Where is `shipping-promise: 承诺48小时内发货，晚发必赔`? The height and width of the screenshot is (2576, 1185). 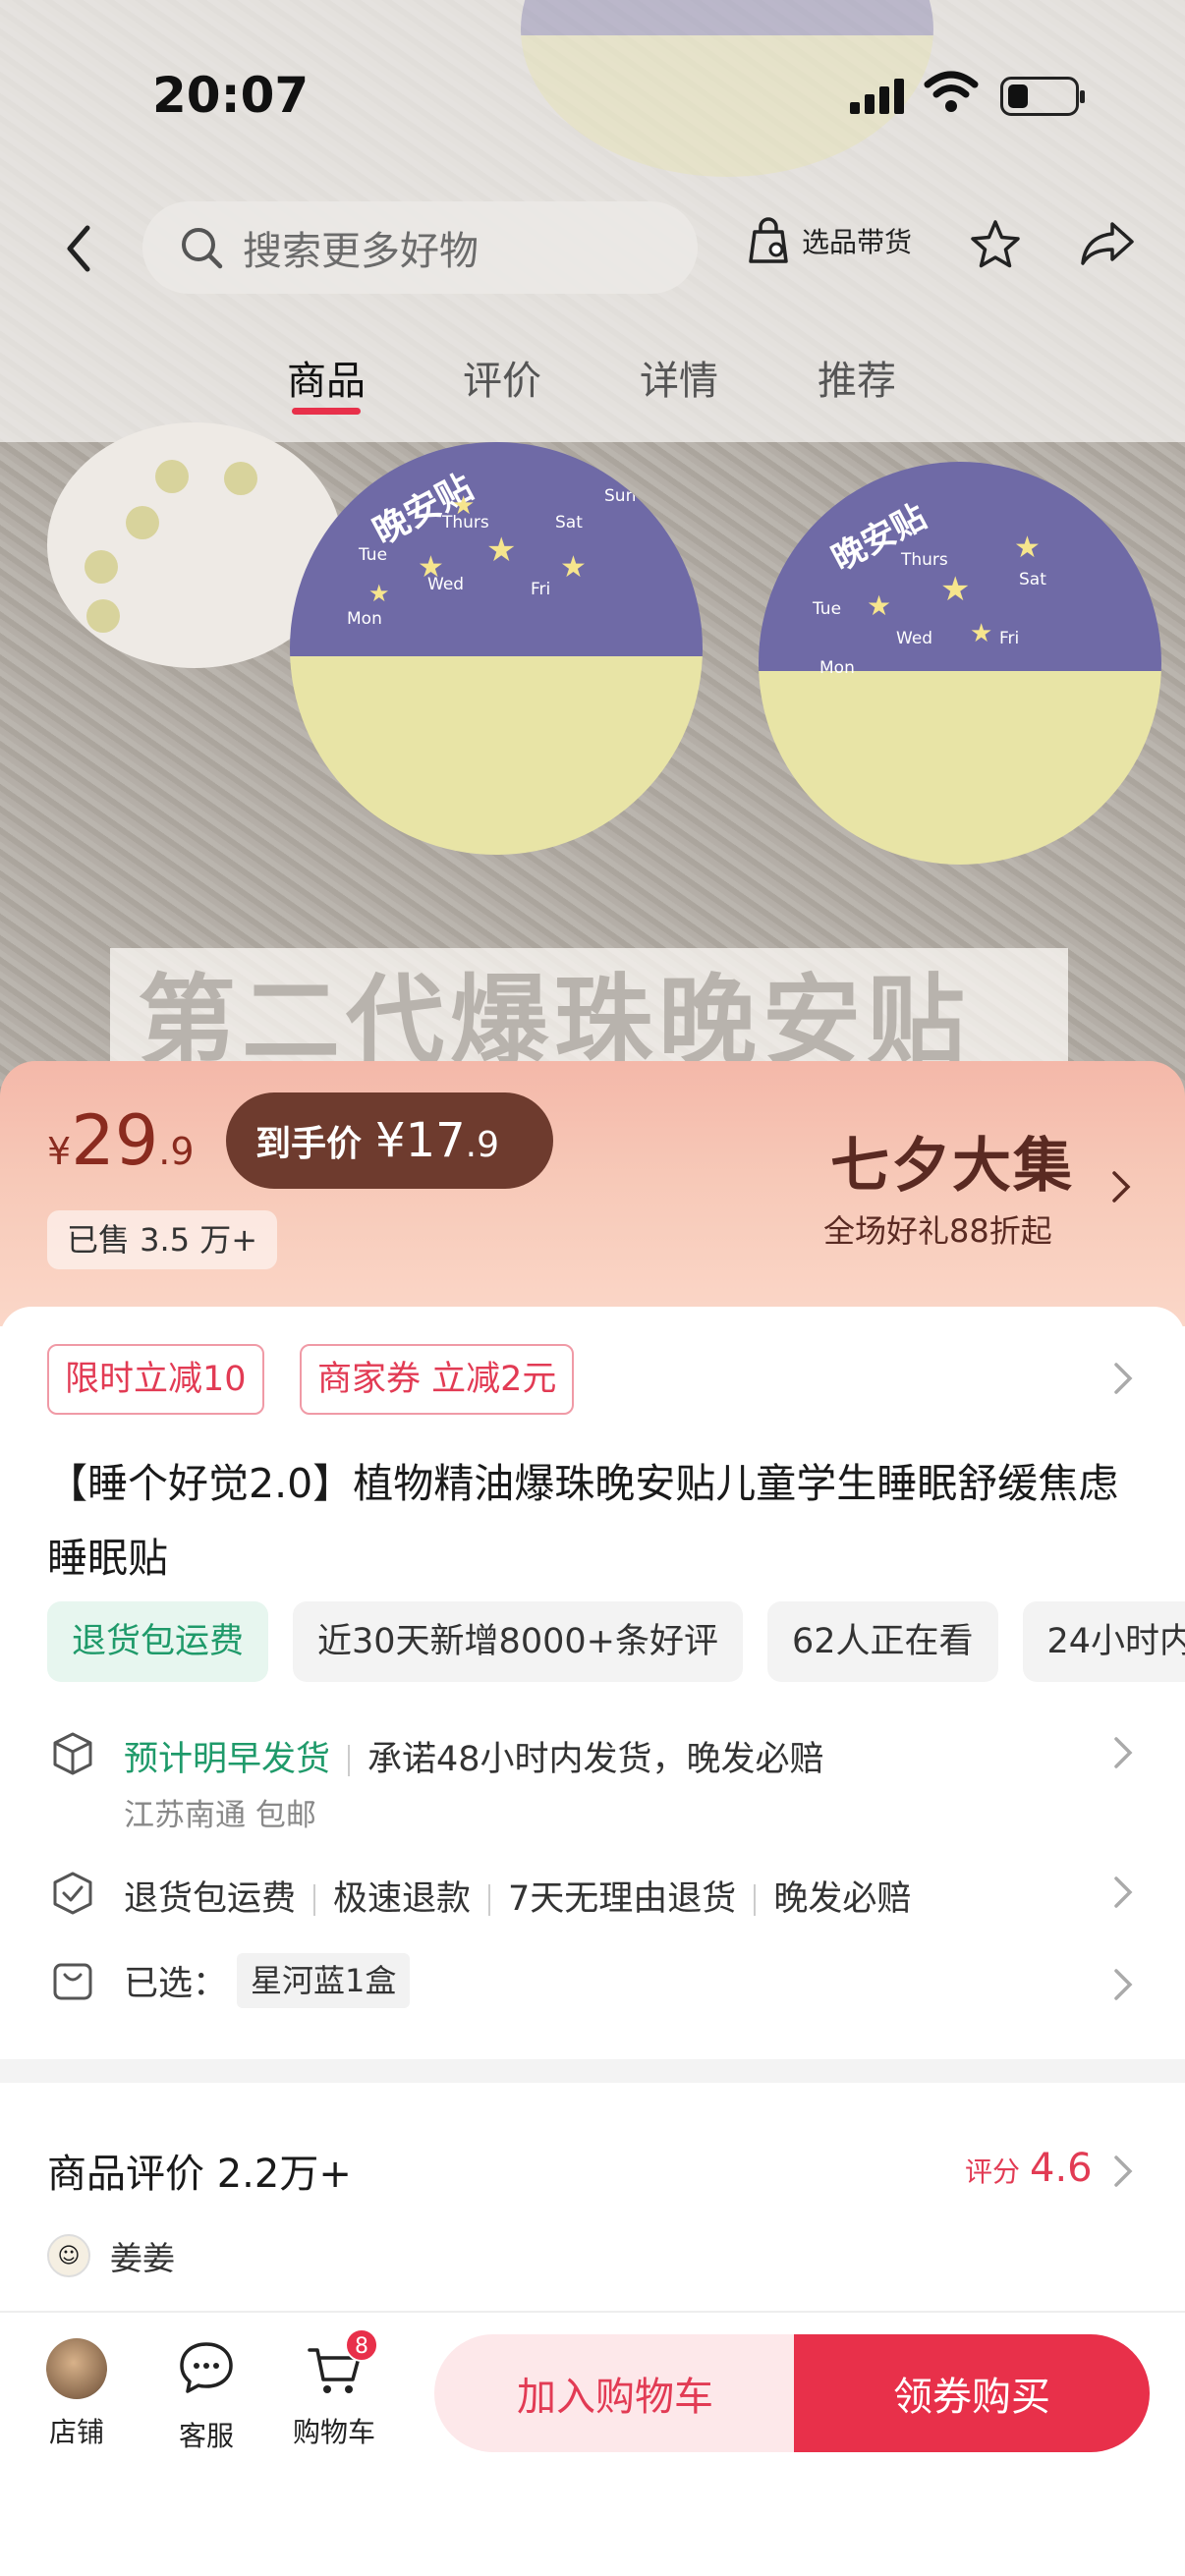
shipping-promise: 承诺48小时内发货，晚发必赔 is located at coordinates (596, 1759).